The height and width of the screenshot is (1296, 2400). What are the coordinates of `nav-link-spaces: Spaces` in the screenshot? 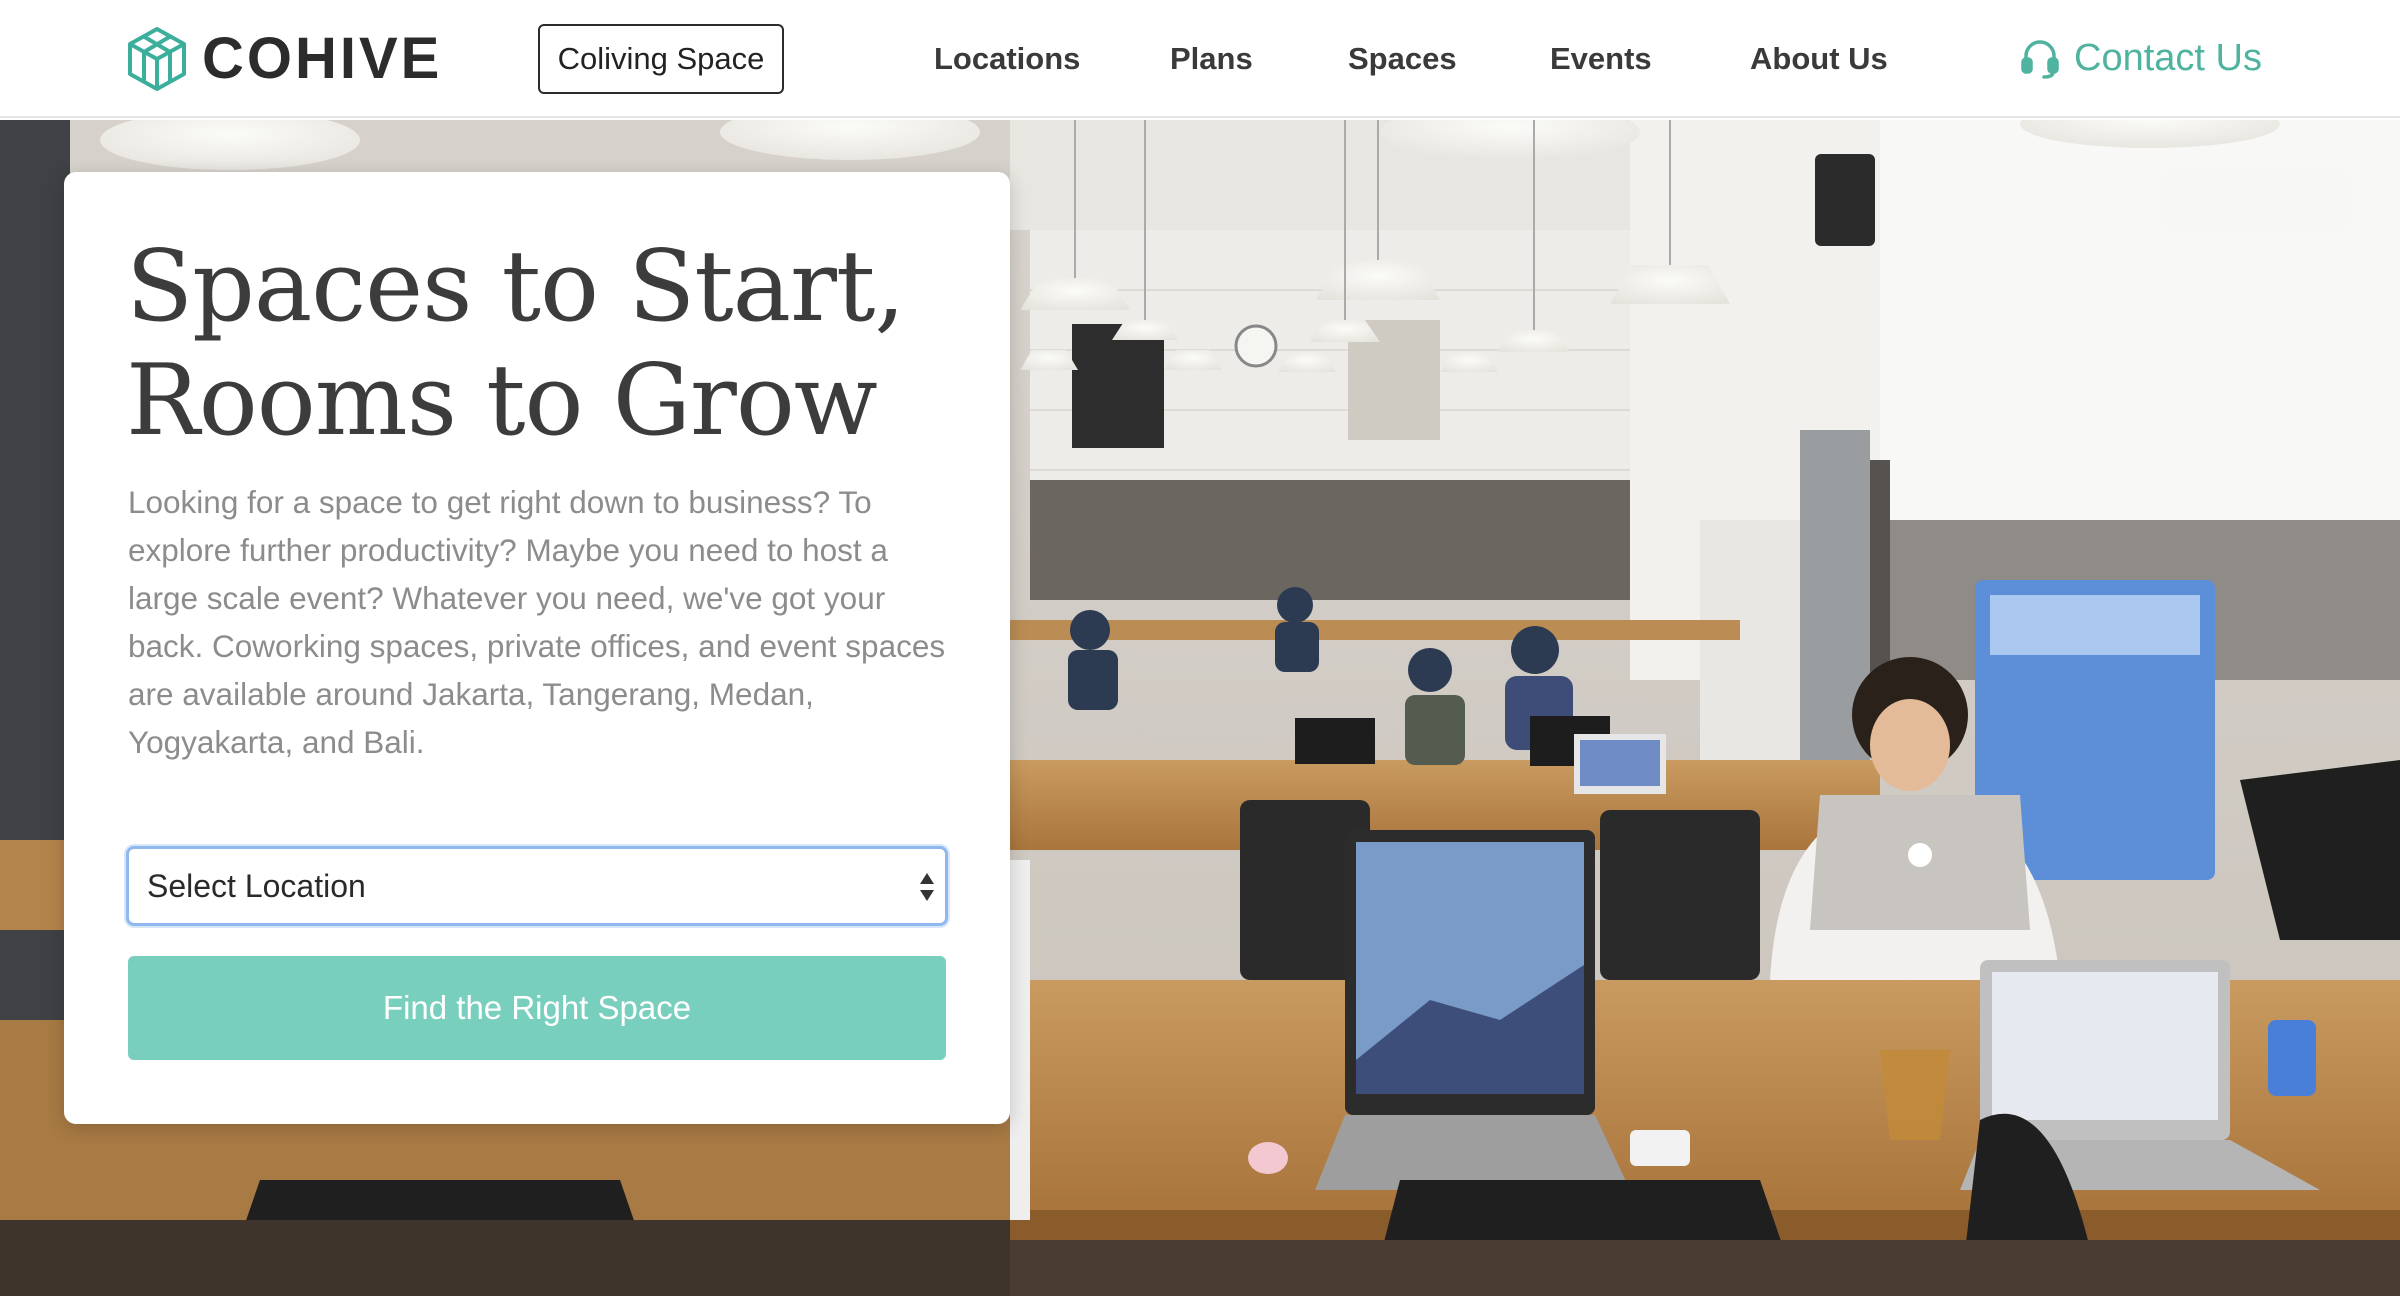 It's located at (1402, 59).